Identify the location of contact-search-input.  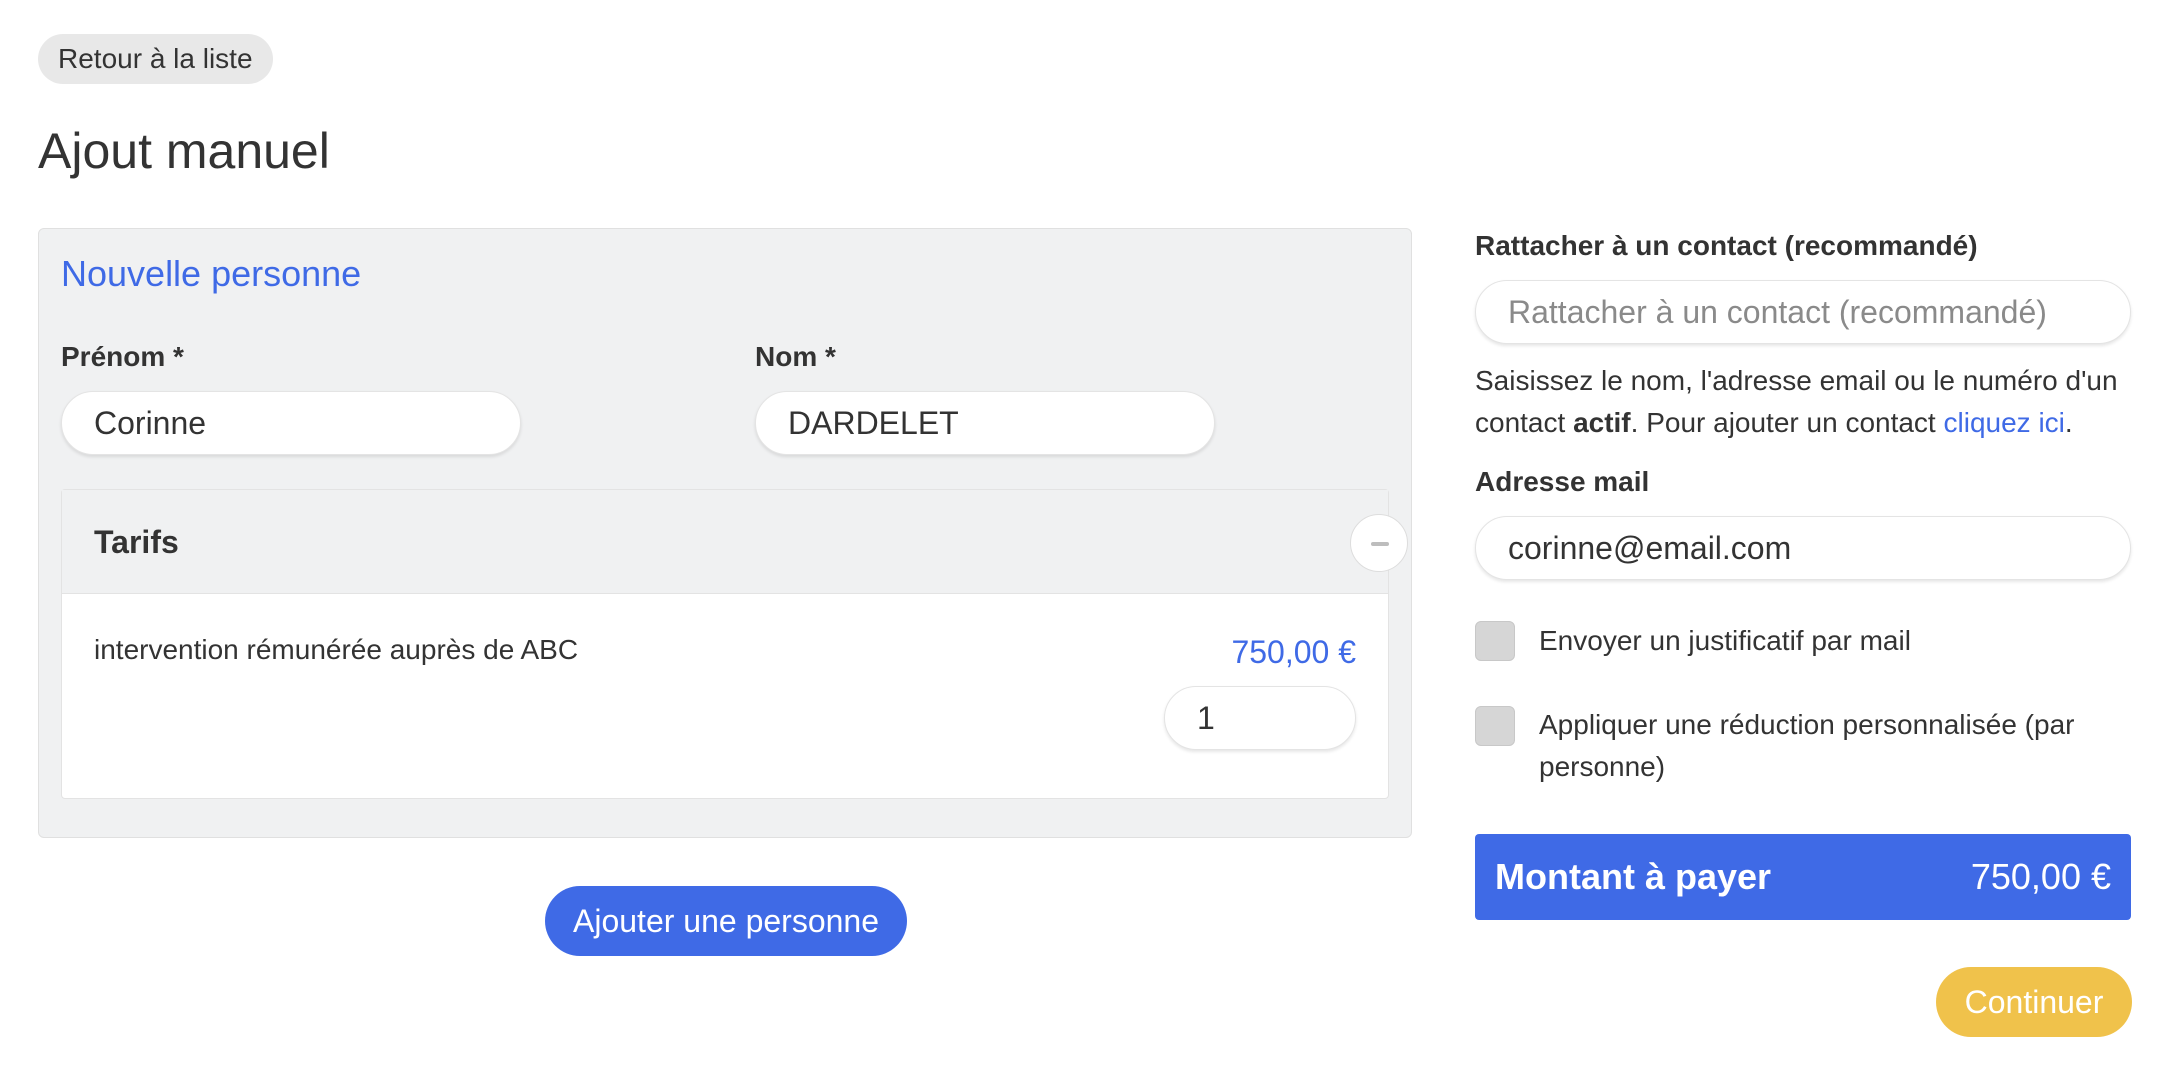
(1803, 312).